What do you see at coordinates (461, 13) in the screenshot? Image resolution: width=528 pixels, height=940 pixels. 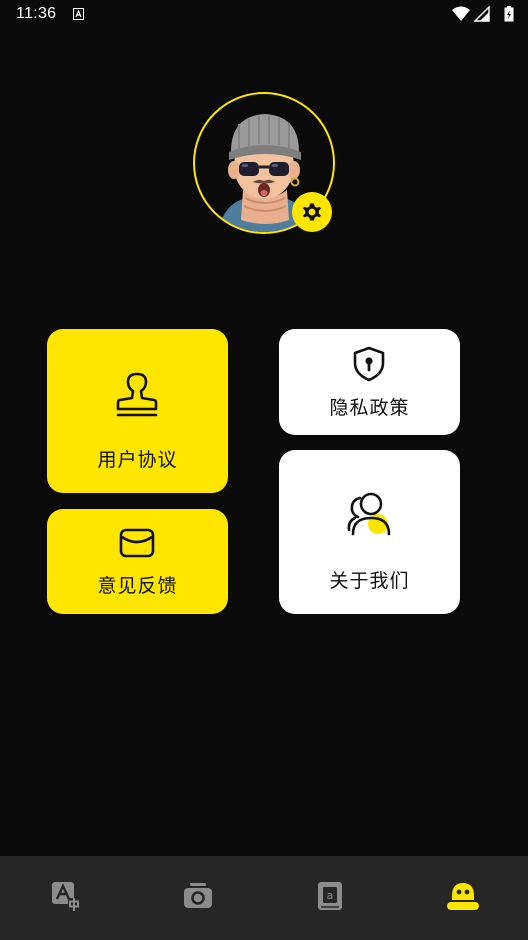 I see `wifi-icon` at bounding box center [461, 13].